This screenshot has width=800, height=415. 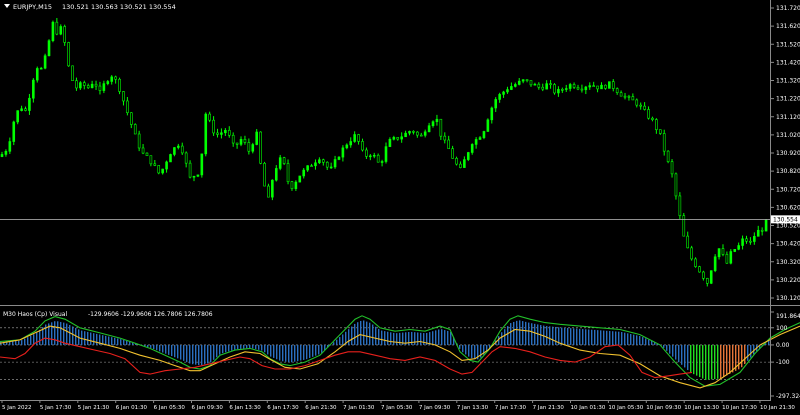 I want to click on current-price-value: 130.554, so click(x=785, y=219).